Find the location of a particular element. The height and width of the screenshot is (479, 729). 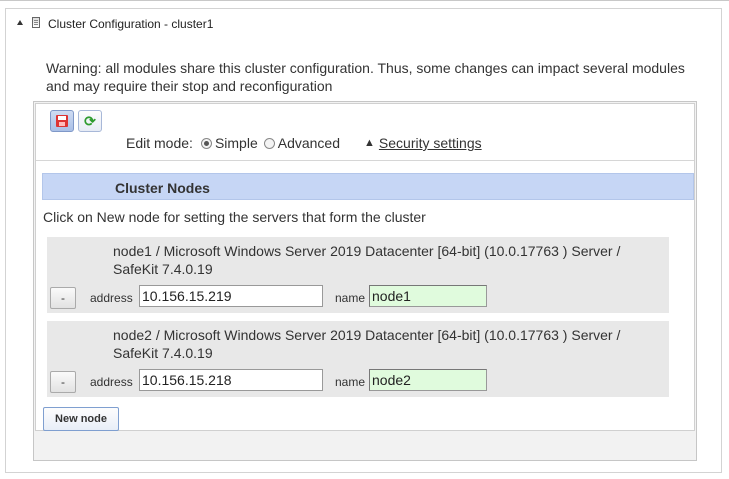

floppy-save-icon is located at coordinates (62, 121).